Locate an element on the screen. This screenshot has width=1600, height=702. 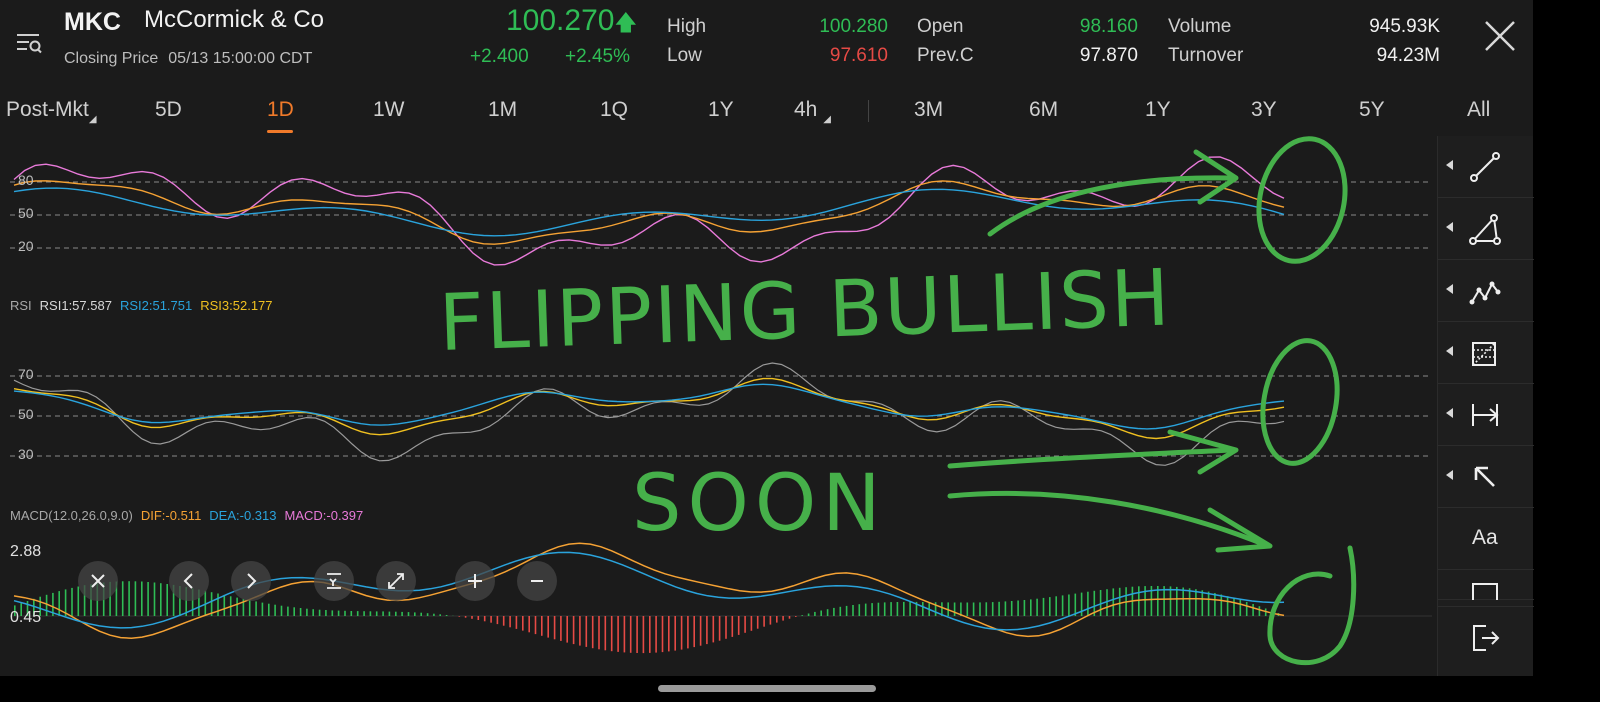
tool-exit is located at coordinates (1486, 637).